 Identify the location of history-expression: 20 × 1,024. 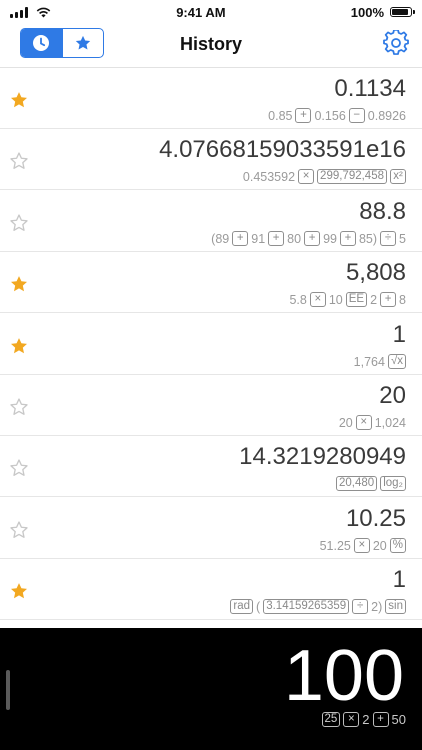
(372, 422).